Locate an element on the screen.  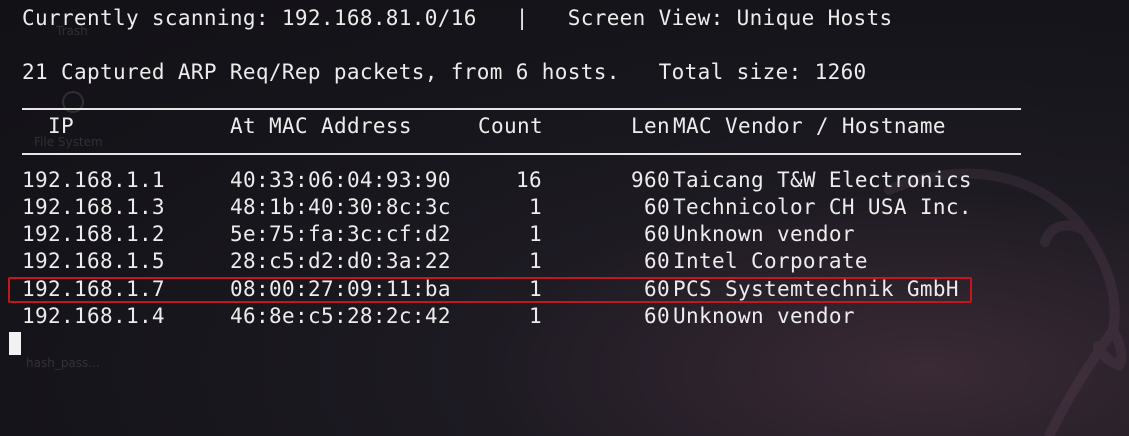
table-top-divider is located at coordinates (521, 109).